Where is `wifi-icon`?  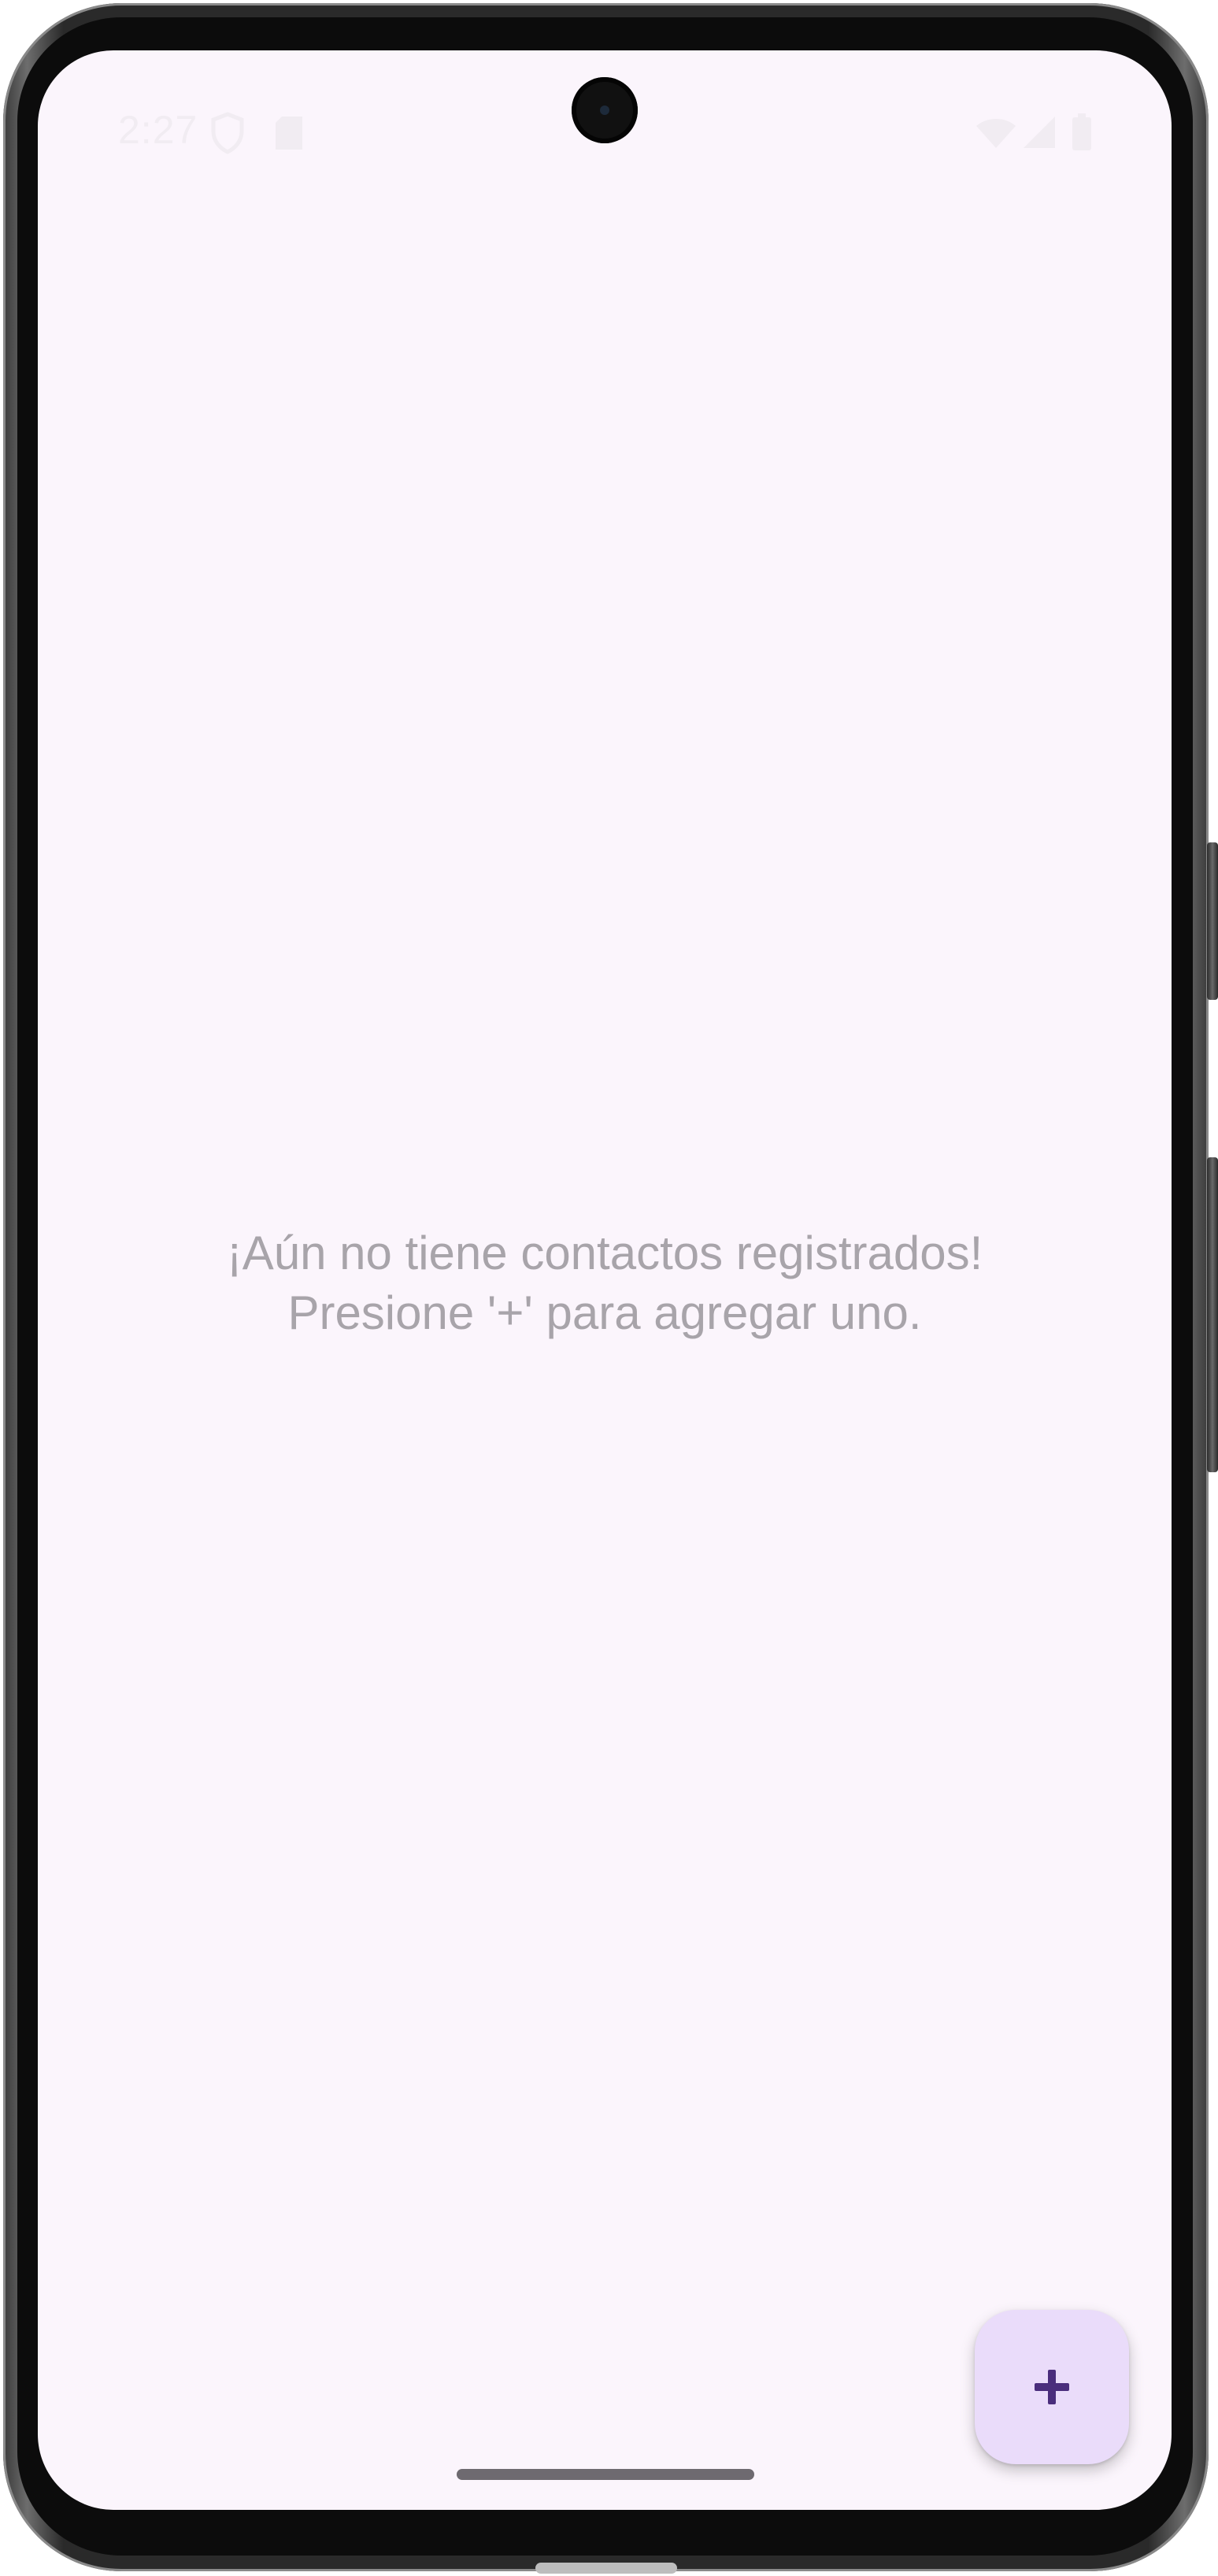 wifi-icon is located at coordinates (996, 133).